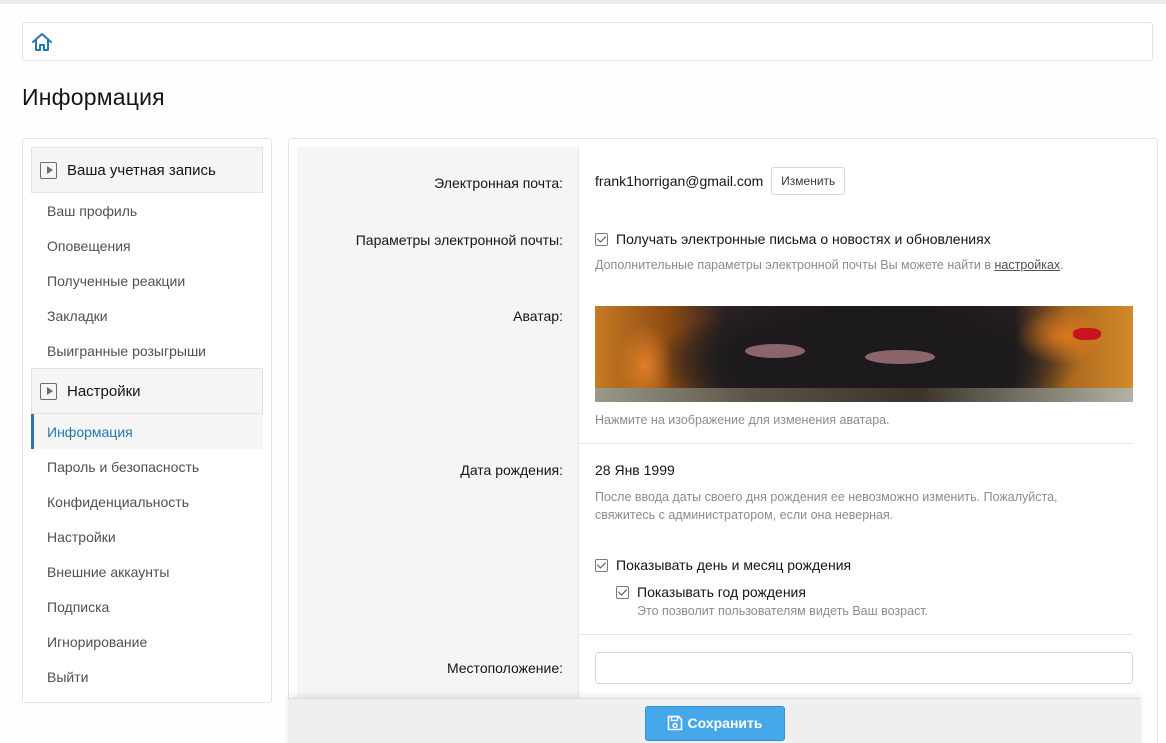  I want to click on save-icon, so click(675, 723).